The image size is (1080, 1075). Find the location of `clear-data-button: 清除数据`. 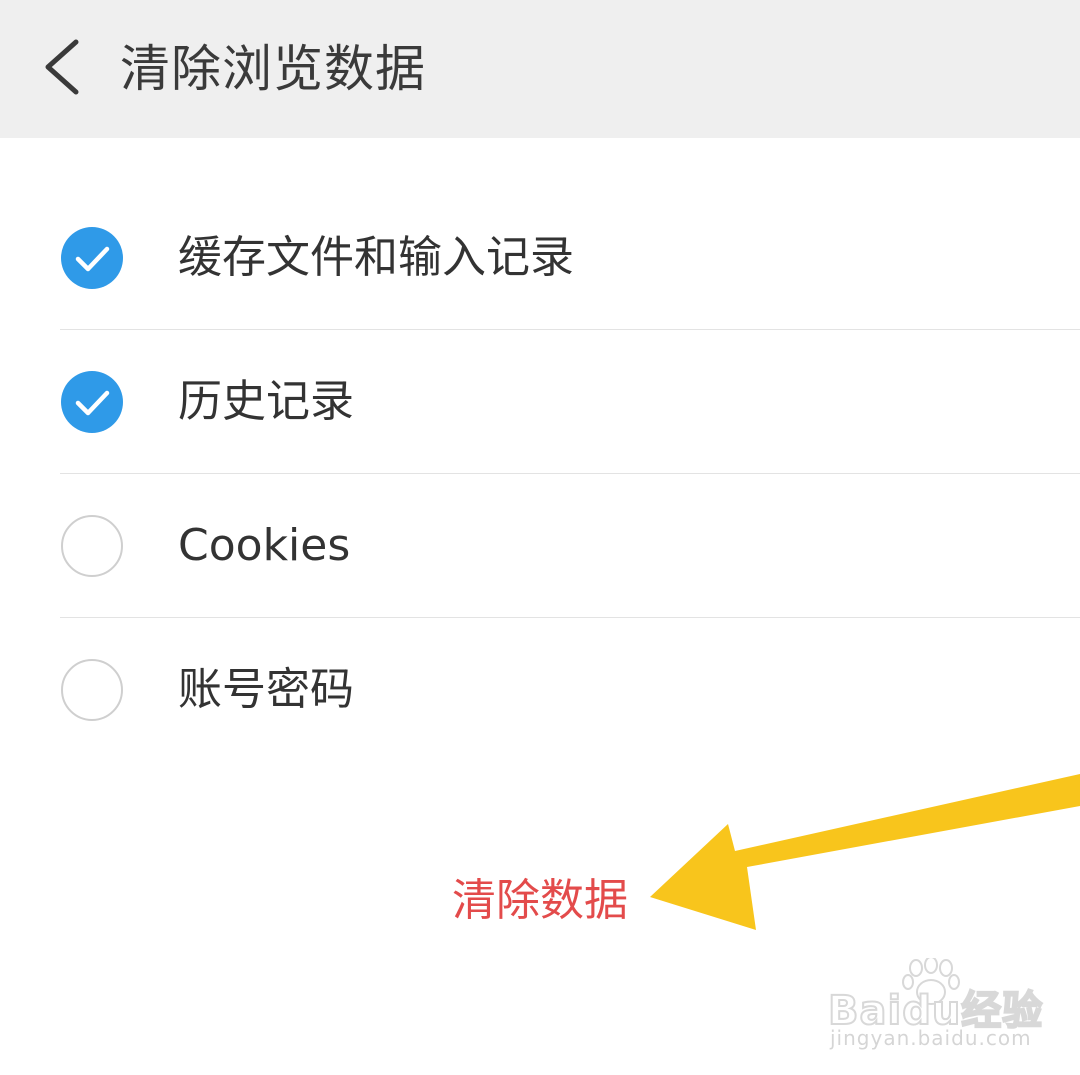

clear-data-button: 清除数据 is located at coordinates (540, 901).